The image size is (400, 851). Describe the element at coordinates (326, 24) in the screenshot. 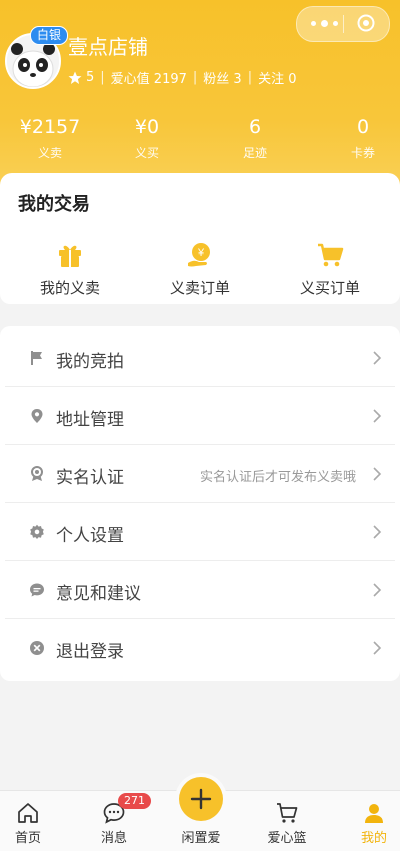

I see `more-dots-icon` at that location.